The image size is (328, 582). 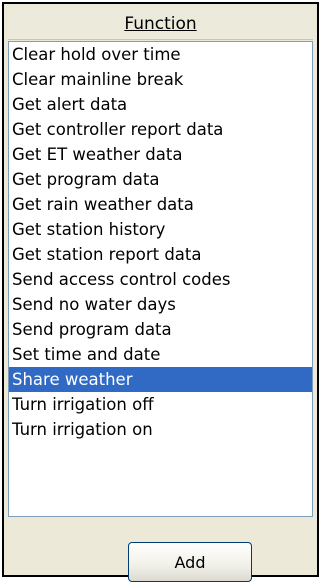 What do you see at coordinates (160, 179) in the screenshot?
I see `list-item: Get program data` at bounding box center [160, 179].